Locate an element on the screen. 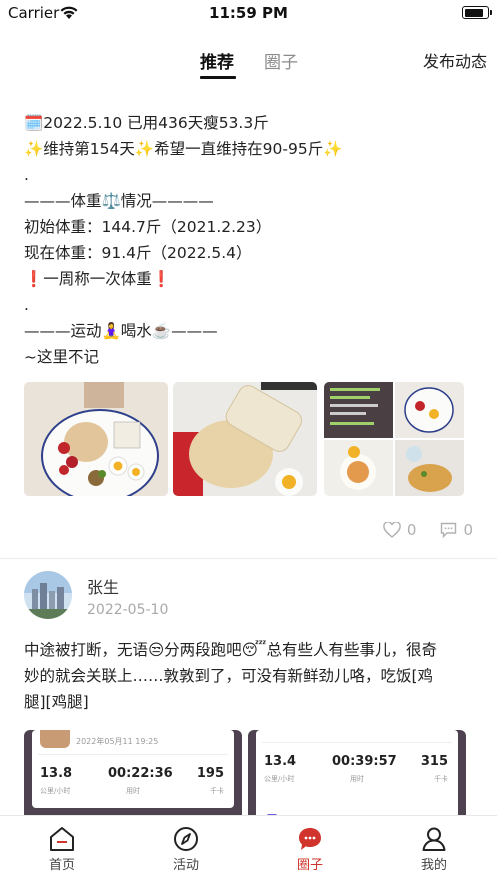  tab-recommend: 推荐 is located at coordinates (217, 60).